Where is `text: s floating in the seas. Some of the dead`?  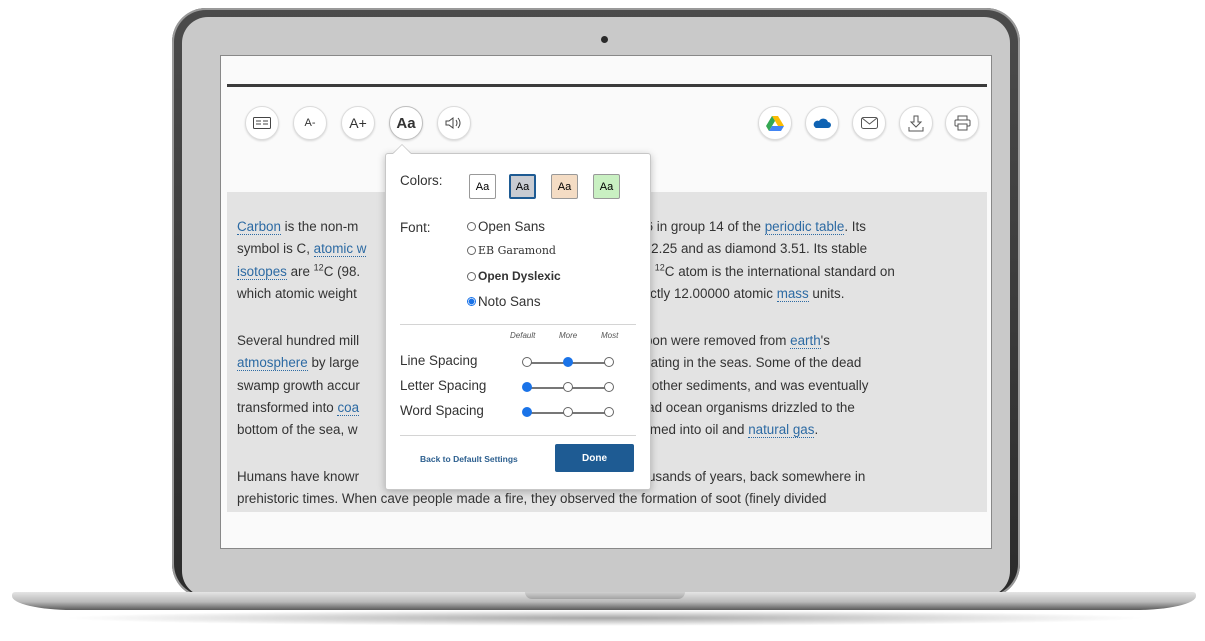 text: s floating in the seas. Some of the dead is located at coordinates (744, 363).